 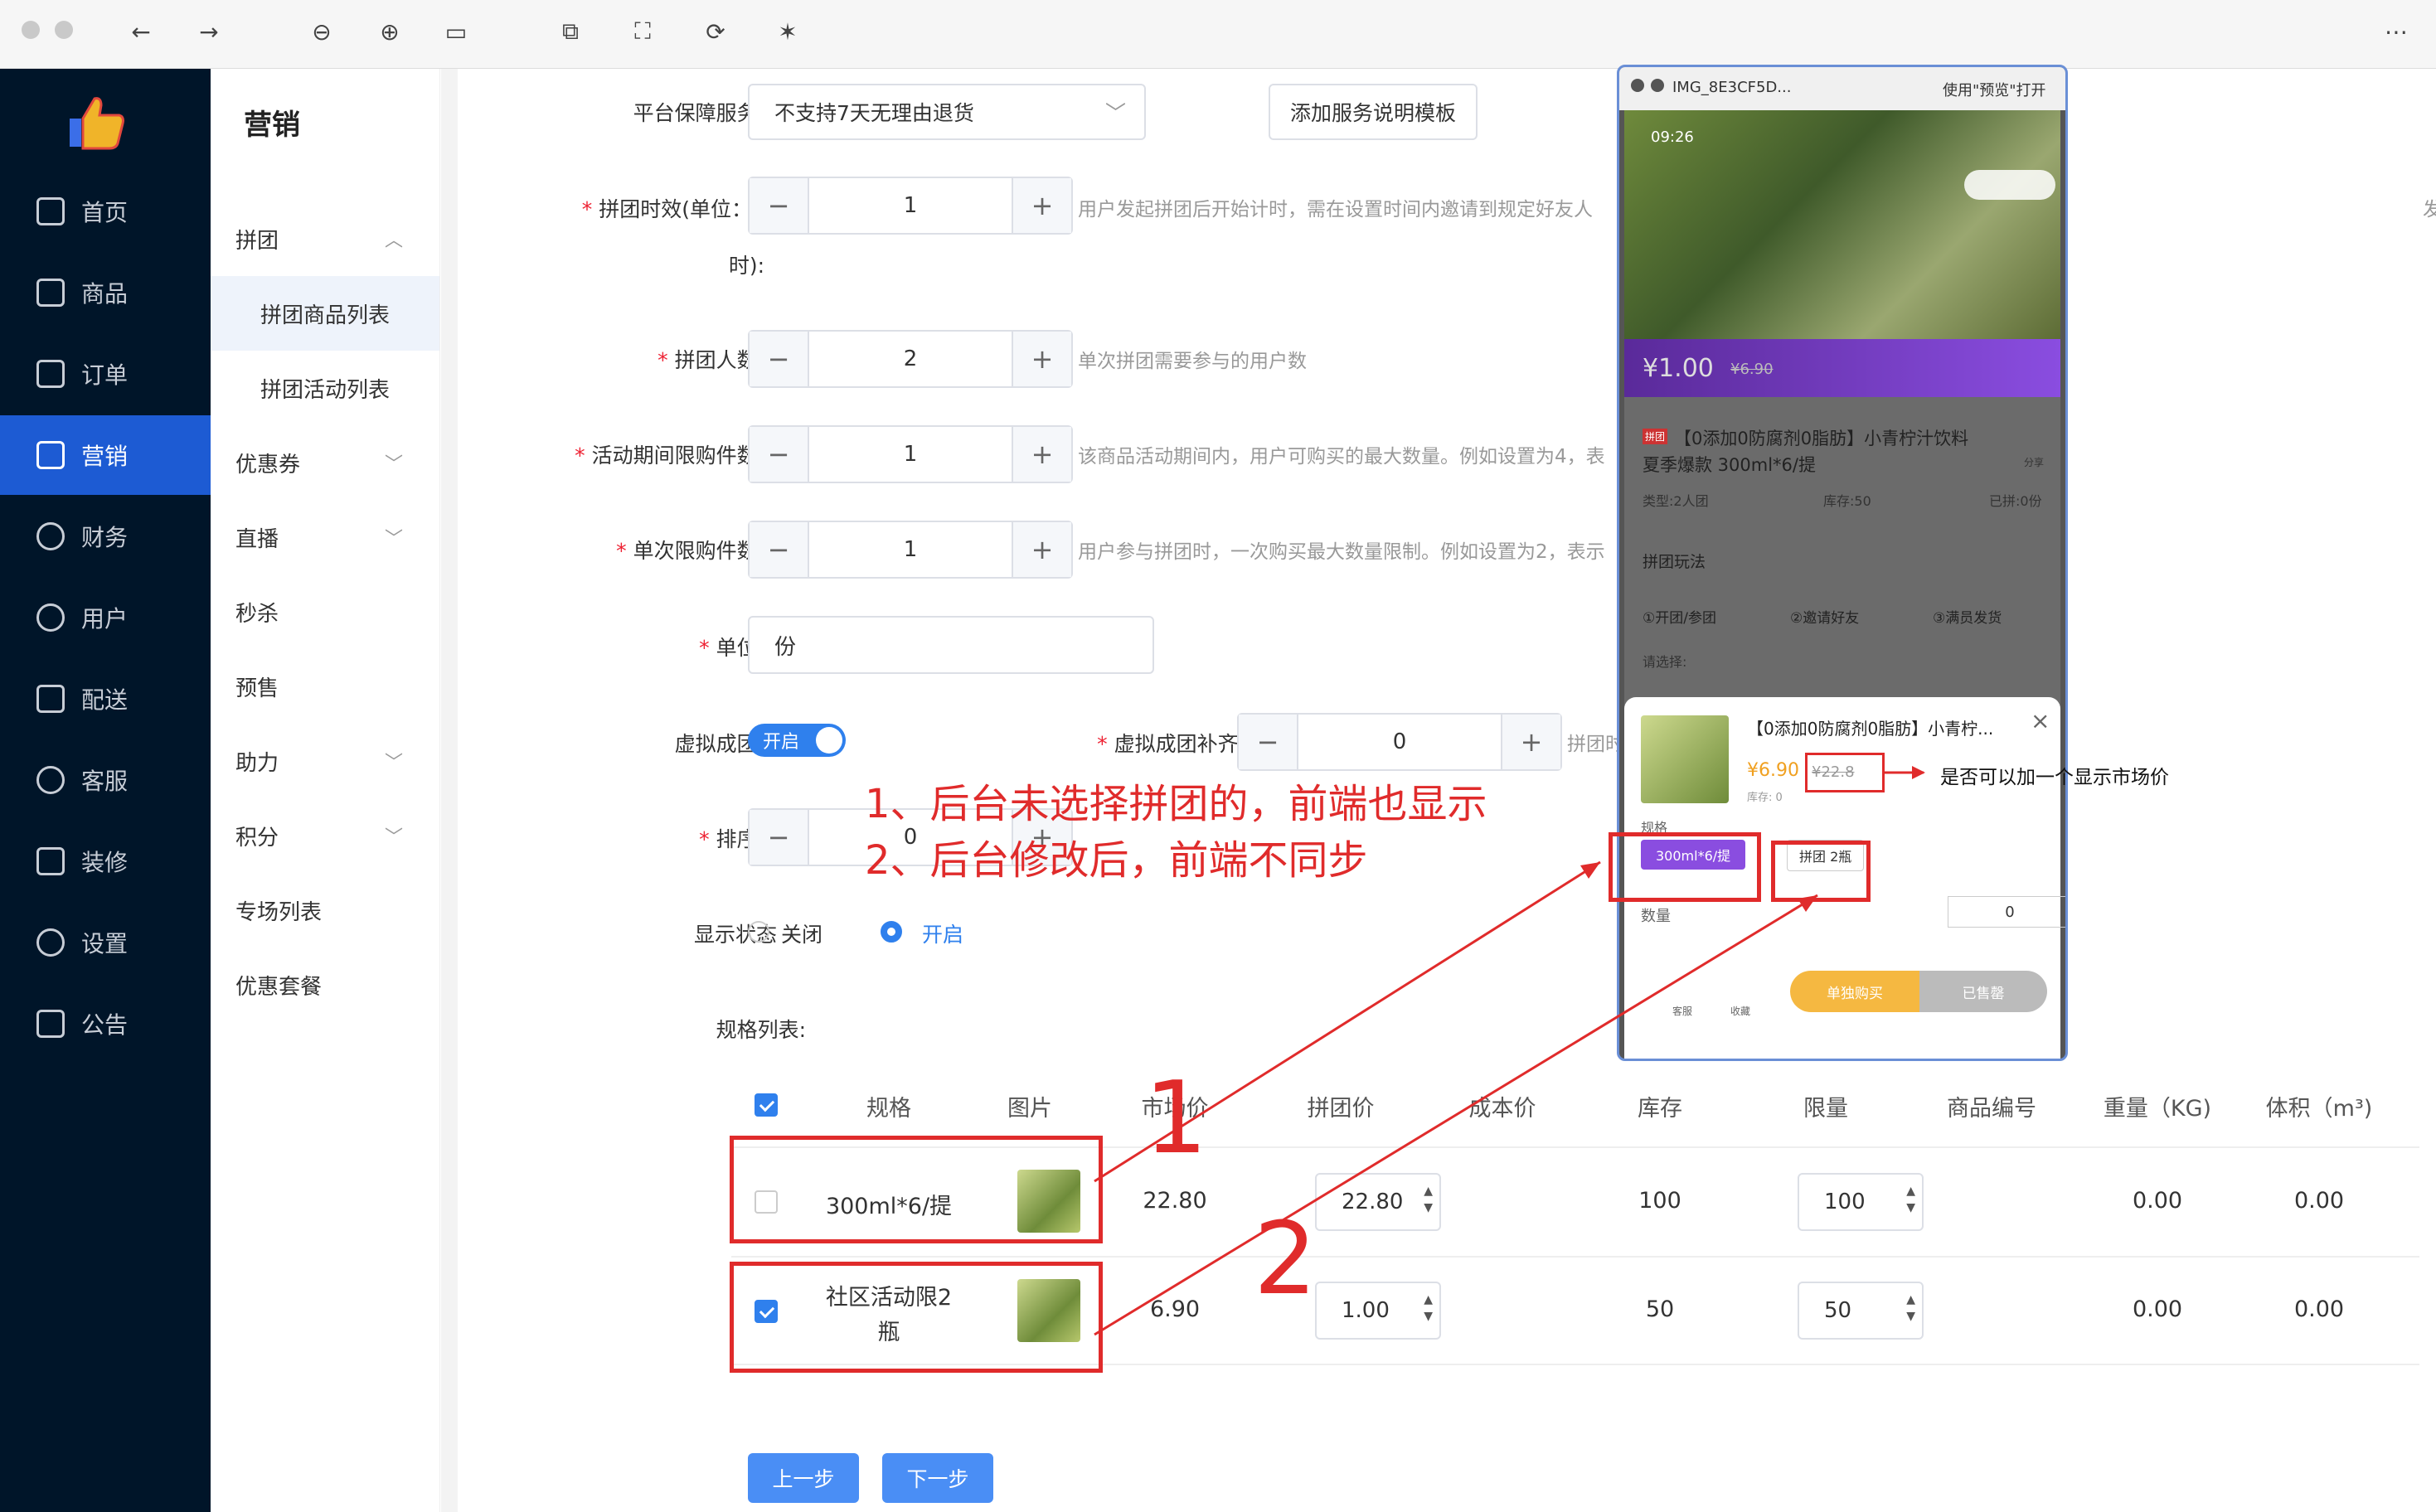 What do you see at coordinates (105, 780) in the screenshot?
I see `nav-service: 客服` at bounding box center [105, 780].